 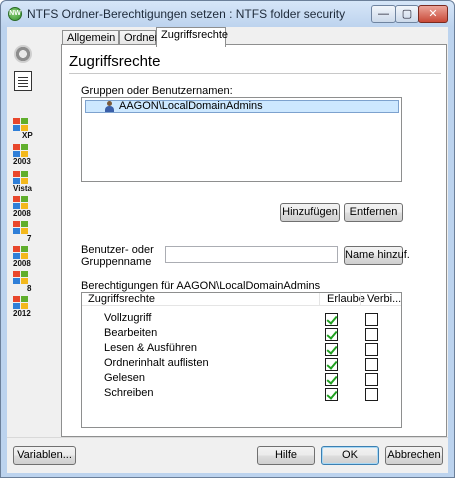 What do you see at coordinates (115, 61) in the screenshot?
I see `page-title: Zugriffsrechte` at bounding box center [115, 61].